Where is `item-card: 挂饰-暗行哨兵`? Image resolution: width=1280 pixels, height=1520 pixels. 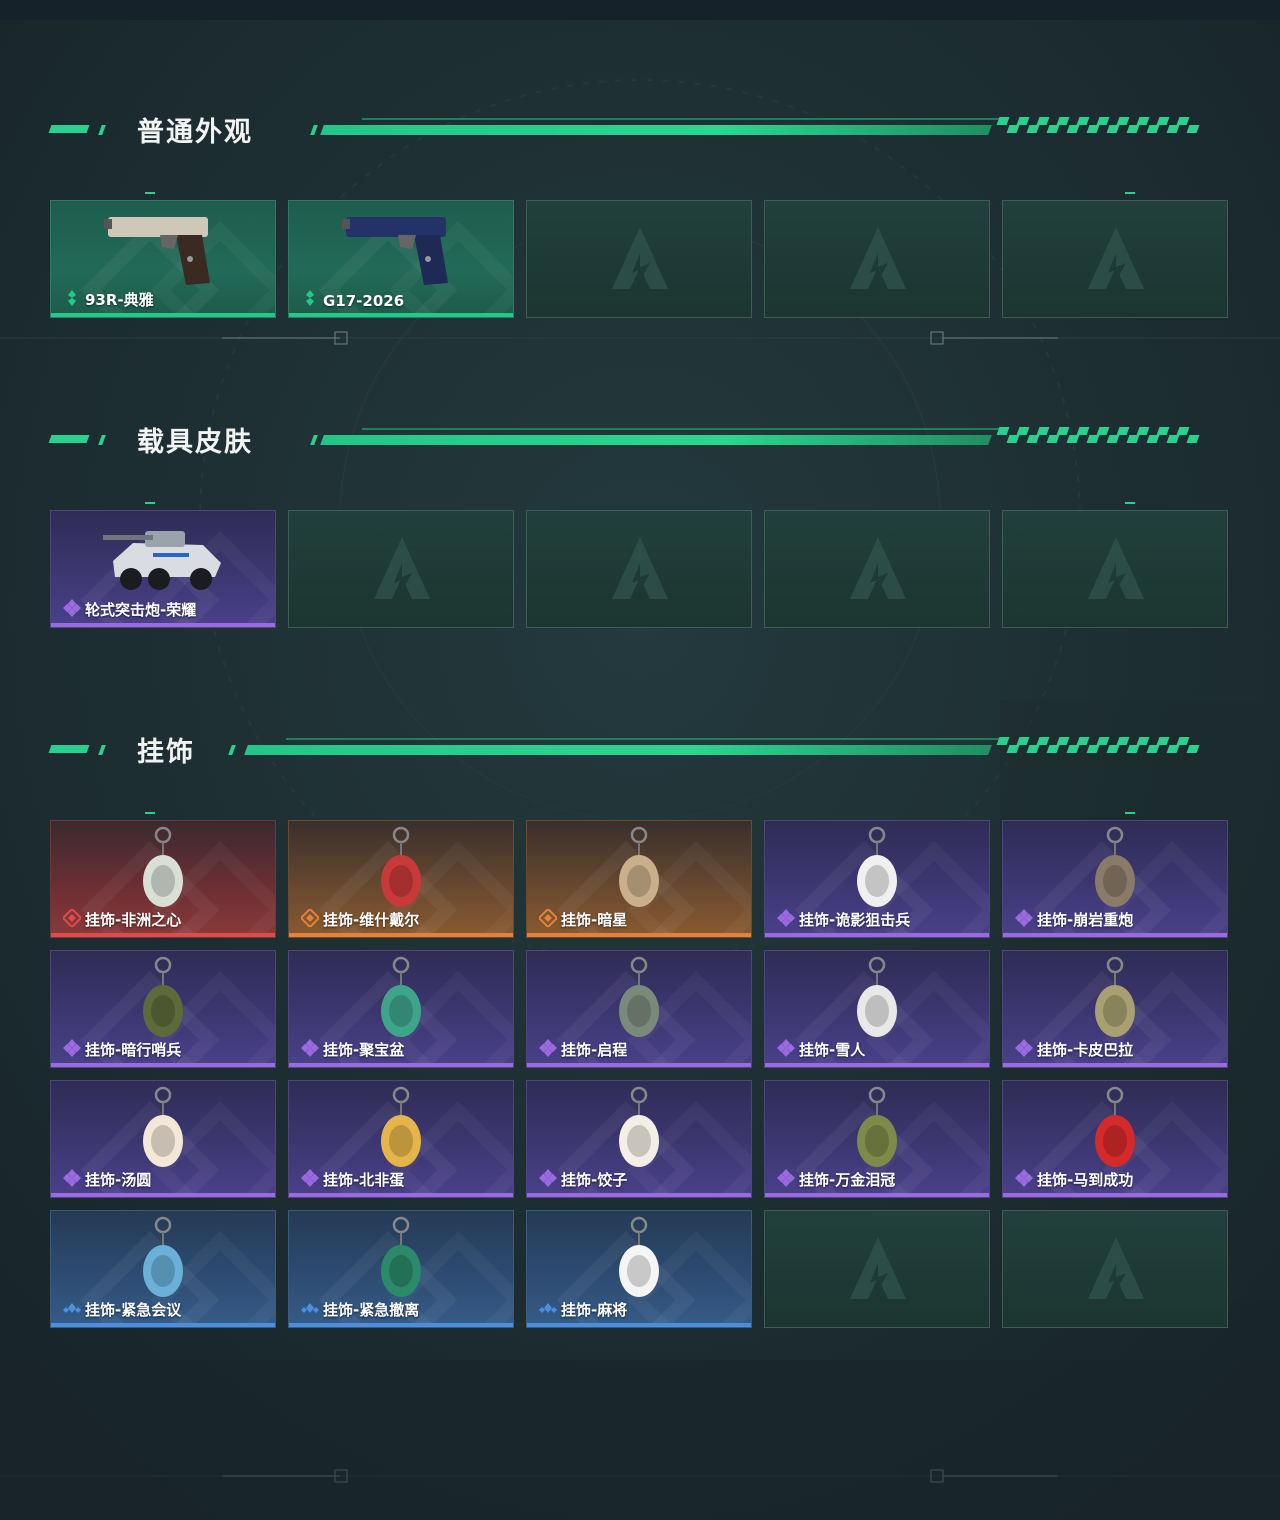 item-card: 挂饰-暗行哨兵 is located at coordinates (163, 1009).